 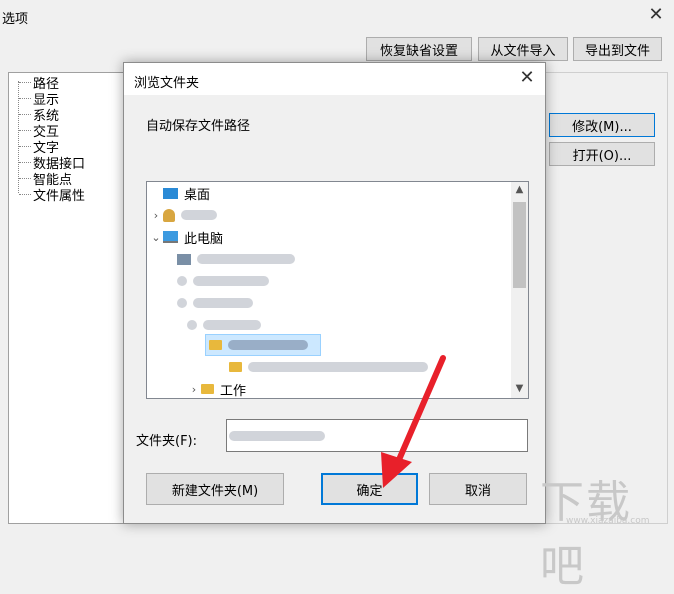 I want to click on annotation-arrow-shaft, so click(x=420, y=410).